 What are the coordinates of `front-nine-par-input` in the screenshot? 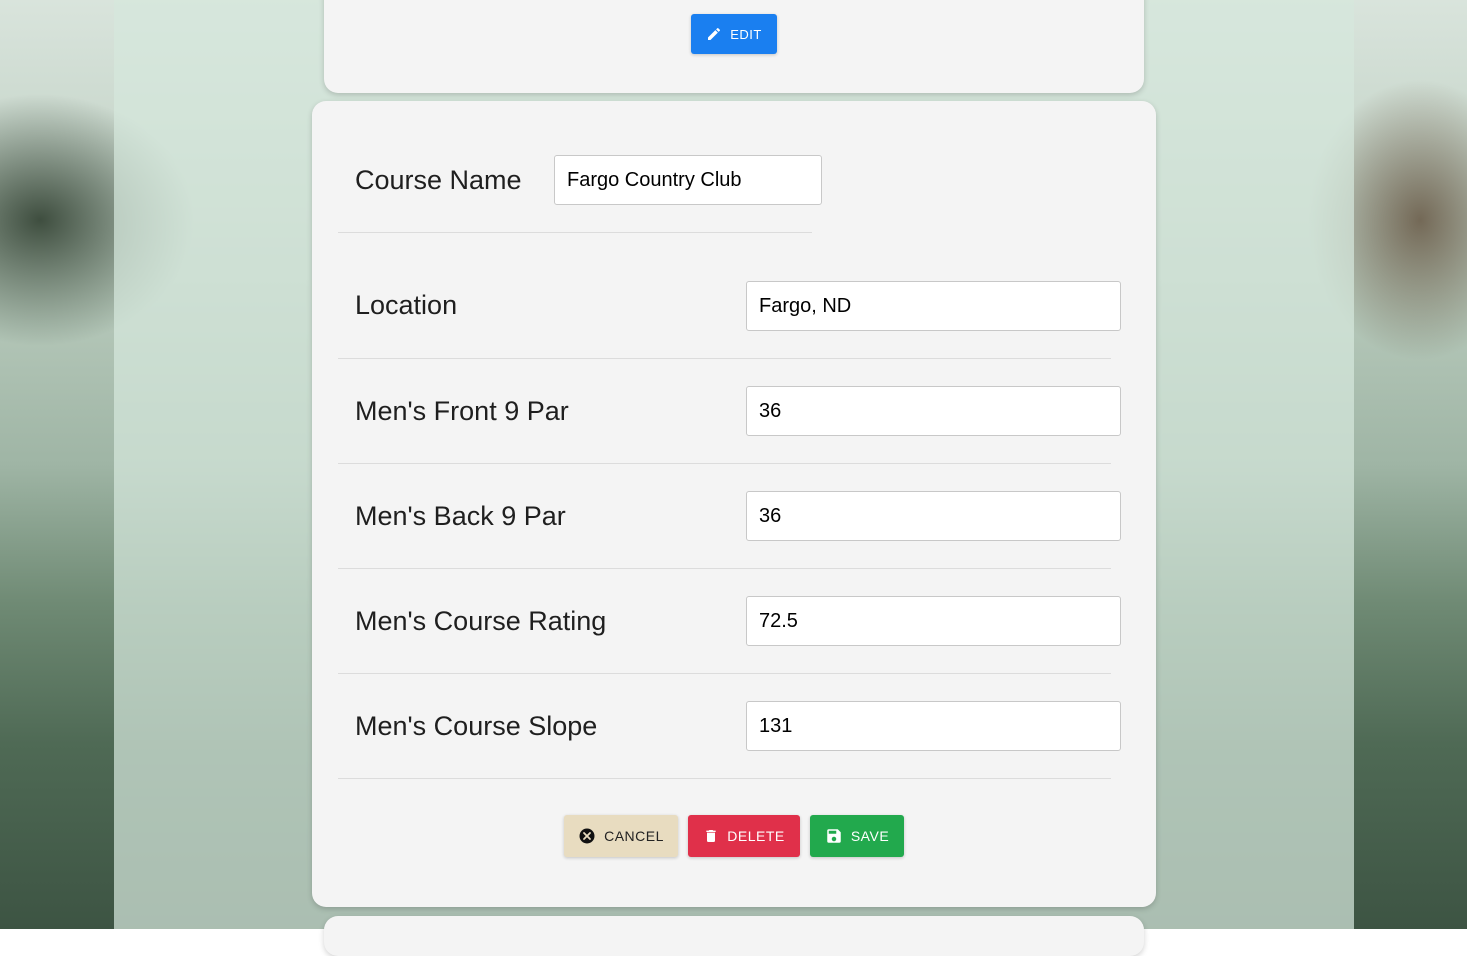 It's located at (933, 411).